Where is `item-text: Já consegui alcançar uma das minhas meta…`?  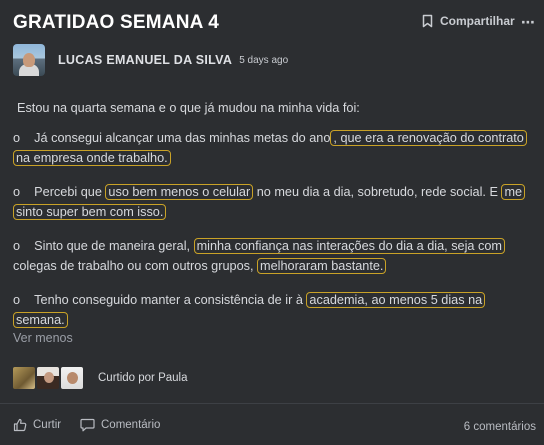
item-text: Já consegui alcançar uma das minhas meta… is located at coordinates (182, 138).